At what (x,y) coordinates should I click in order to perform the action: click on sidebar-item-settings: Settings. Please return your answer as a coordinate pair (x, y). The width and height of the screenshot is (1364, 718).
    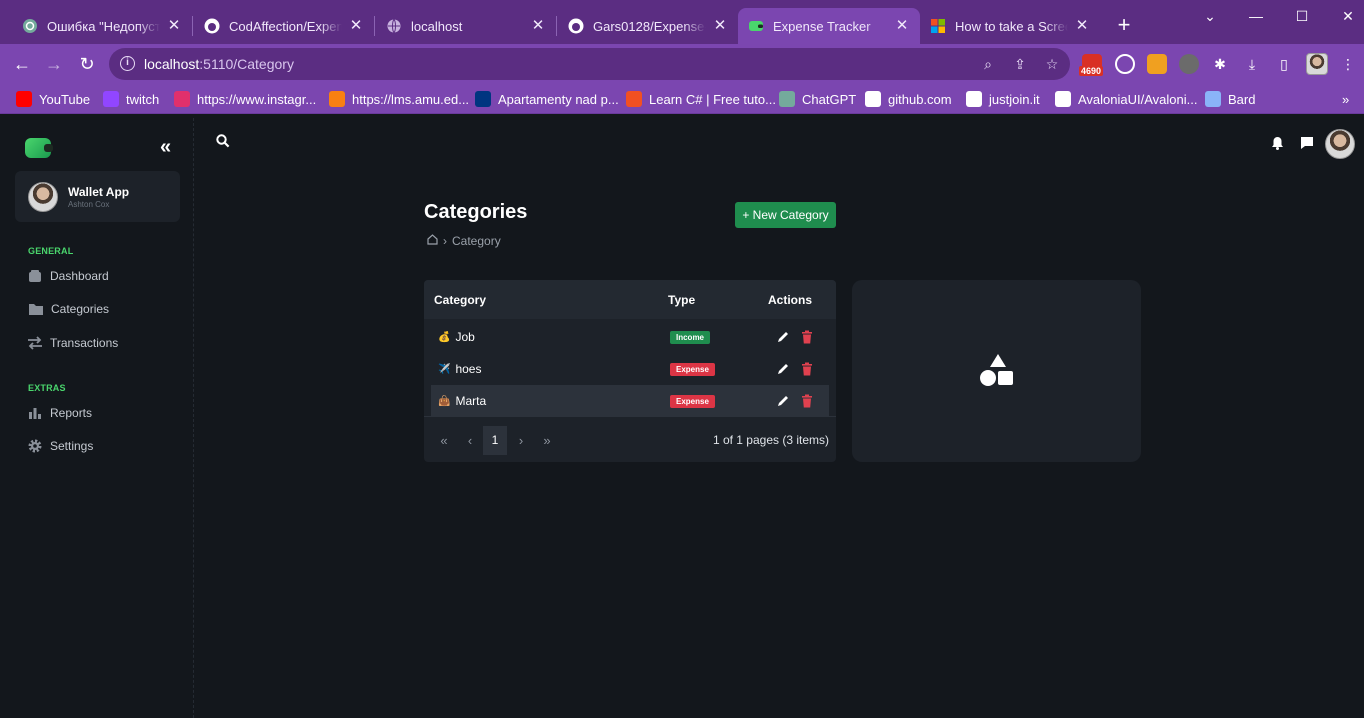
    Looking at the image, I should click on (60, 446).